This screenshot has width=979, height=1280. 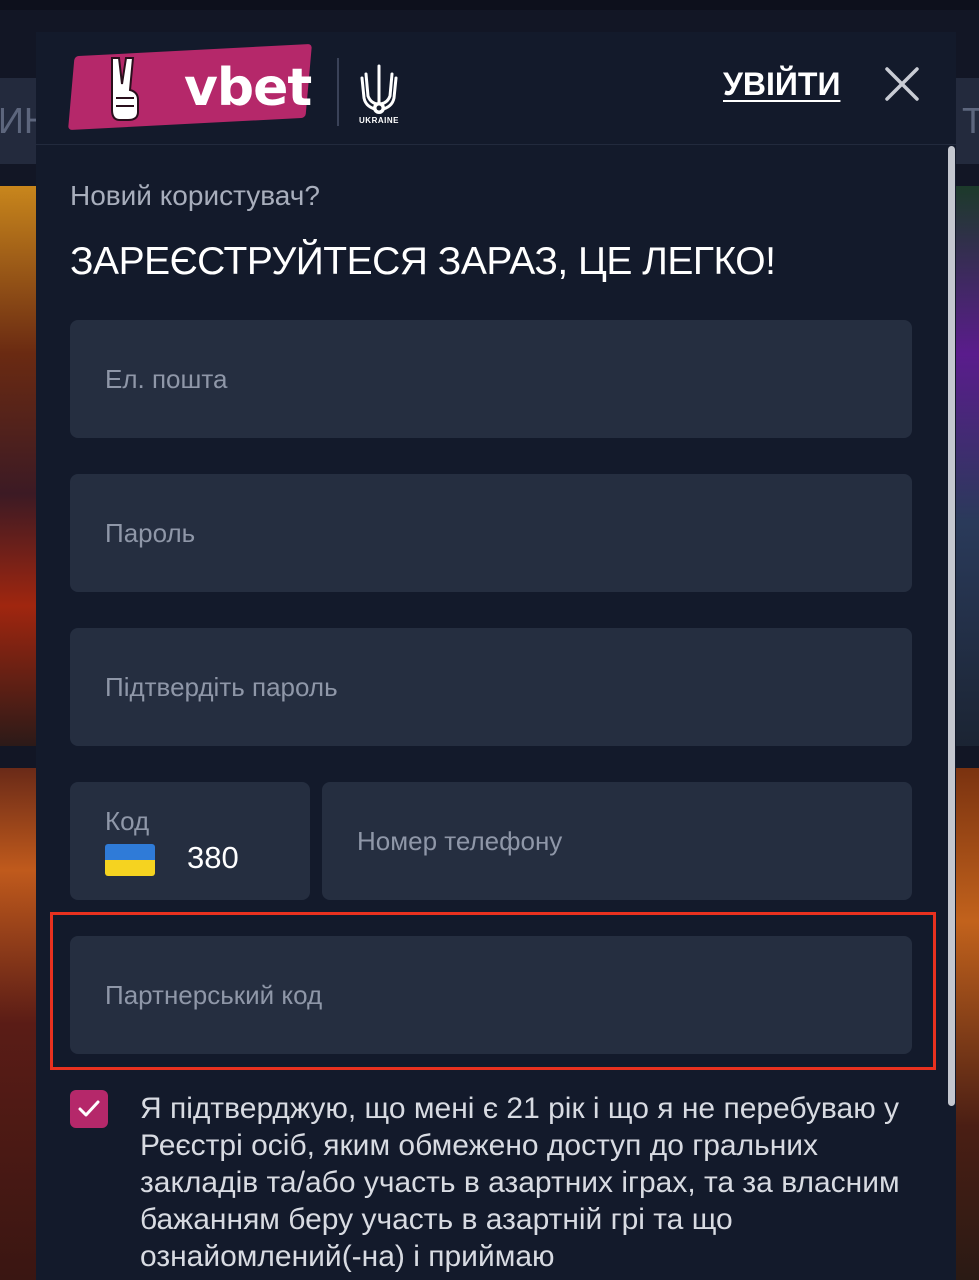 What do you see at coordinates (489, 5) in the screenshot?
I see `site-top-bar` at bounding box center [489, 5].